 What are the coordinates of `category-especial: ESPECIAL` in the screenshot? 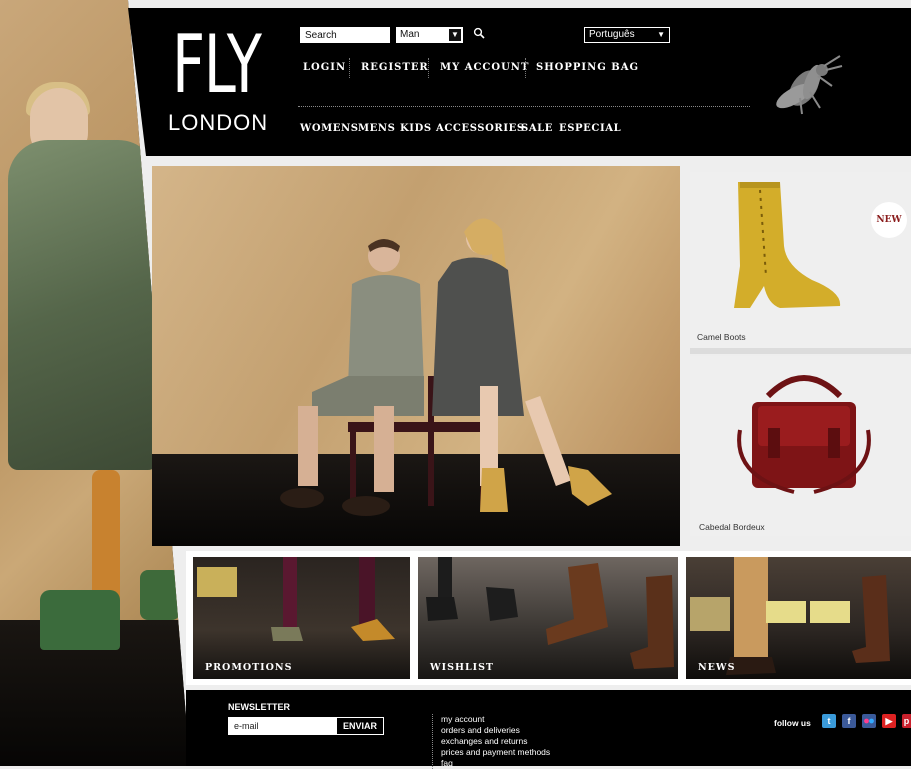 It's located at (590, 128).